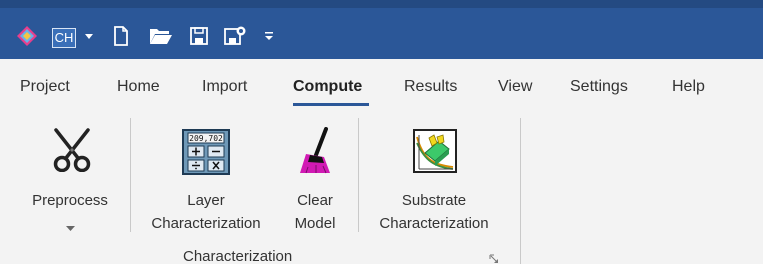 The width and height of the screenshot is (763, 264). I want to click on dialog-launcher-icon, so click(494, 257).